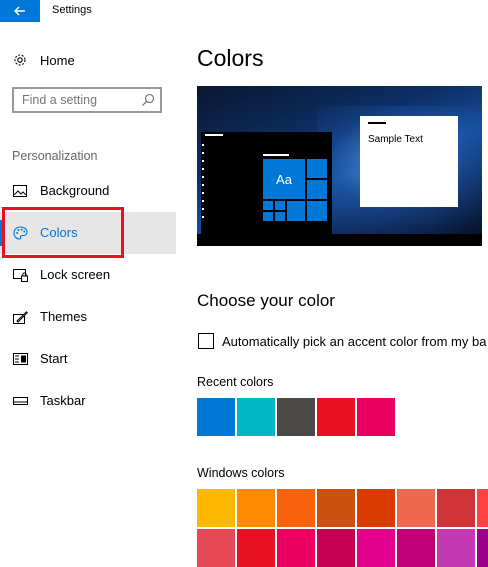 The image size is (488, 567). Describe the element at coordinates (20, 191) in the screenshot. I see `picture-icon` at that location.